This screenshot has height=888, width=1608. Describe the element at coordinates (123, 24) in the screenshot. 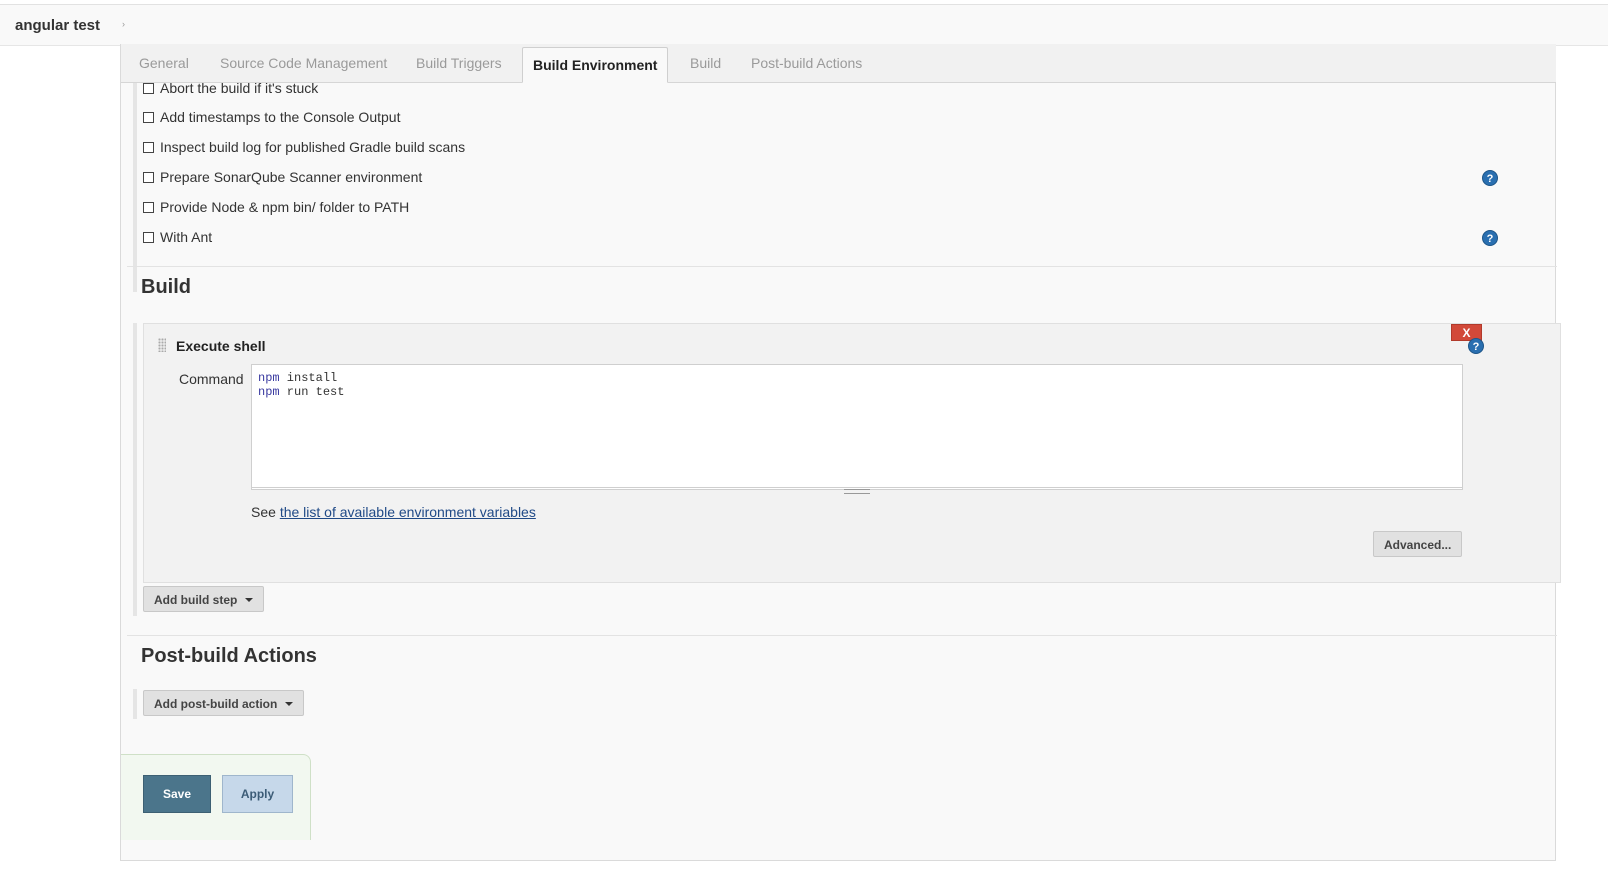

I see `breadcrumb-arrow-icon: ›` at that location.